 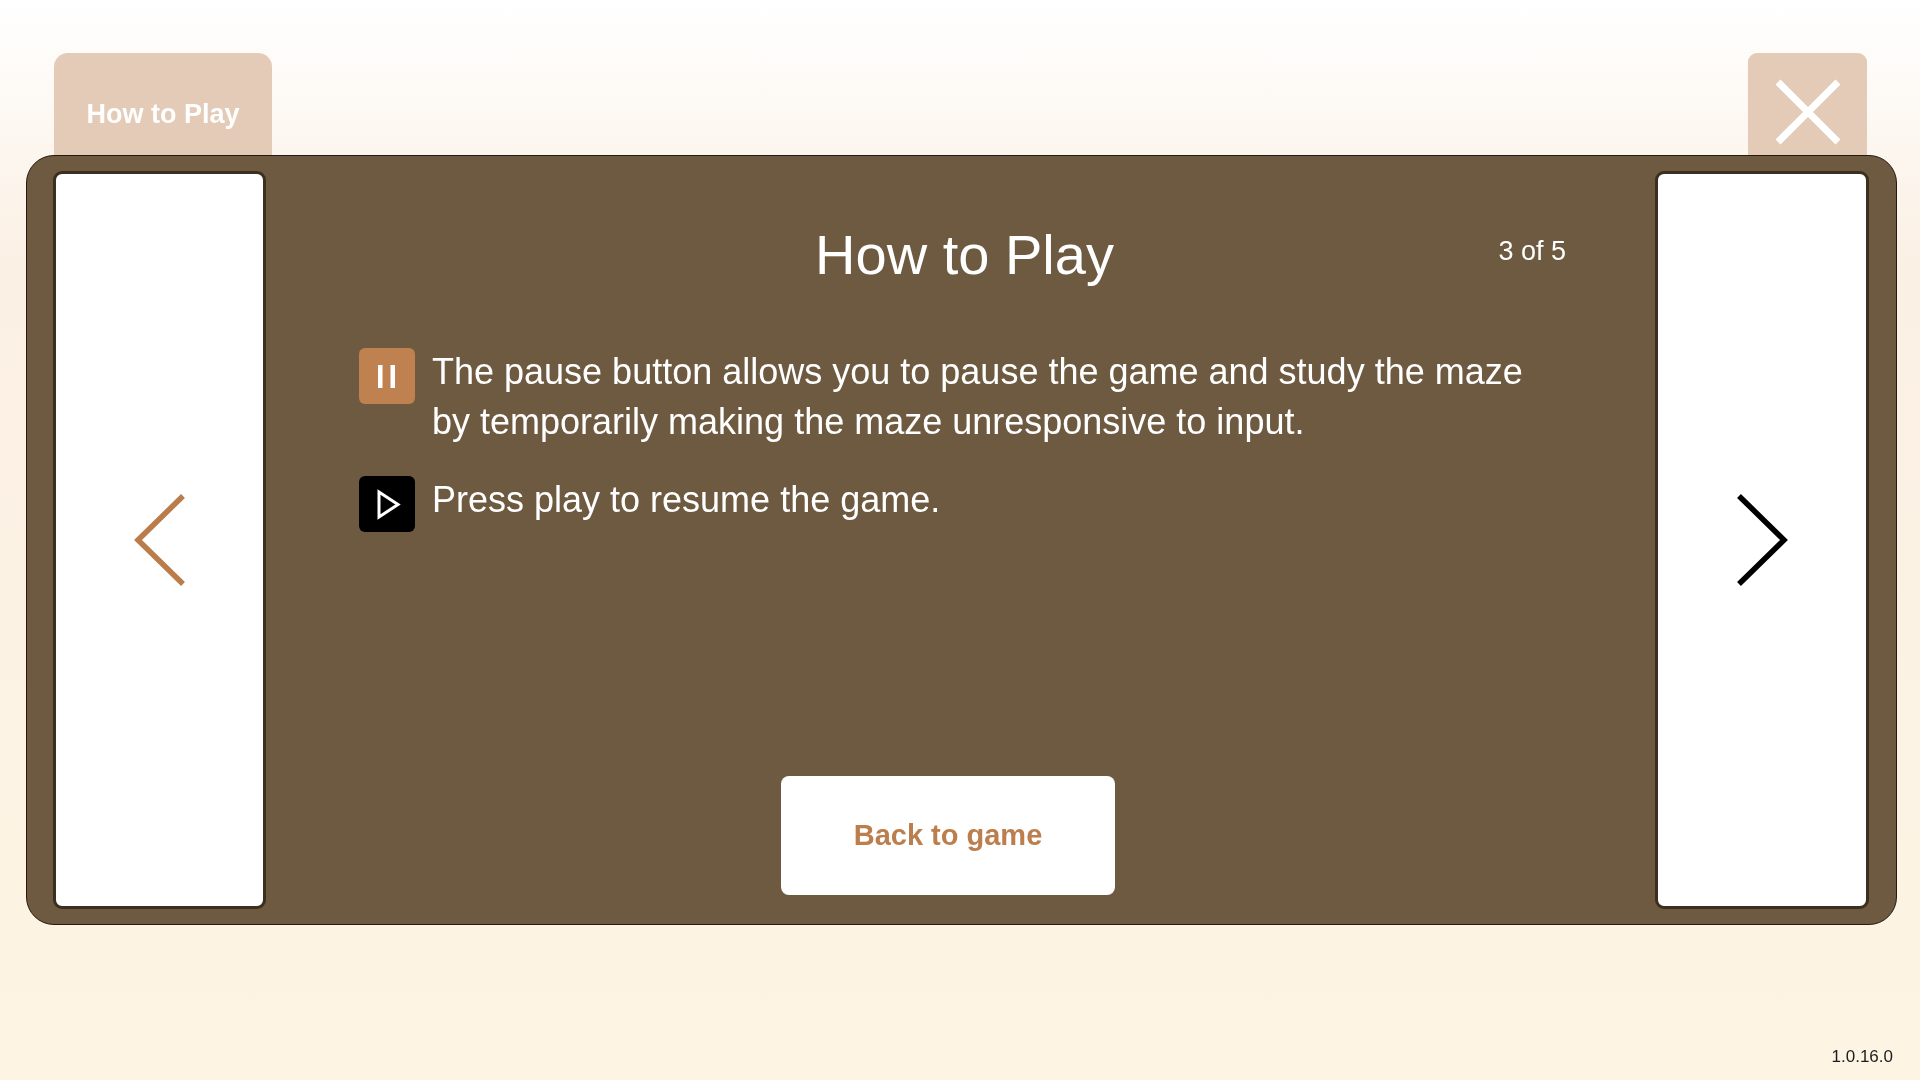 What do you see at coordinates (163, 104) in the screenshot?
I see `title-banner: How to Play` at bounding box center [163, 104].